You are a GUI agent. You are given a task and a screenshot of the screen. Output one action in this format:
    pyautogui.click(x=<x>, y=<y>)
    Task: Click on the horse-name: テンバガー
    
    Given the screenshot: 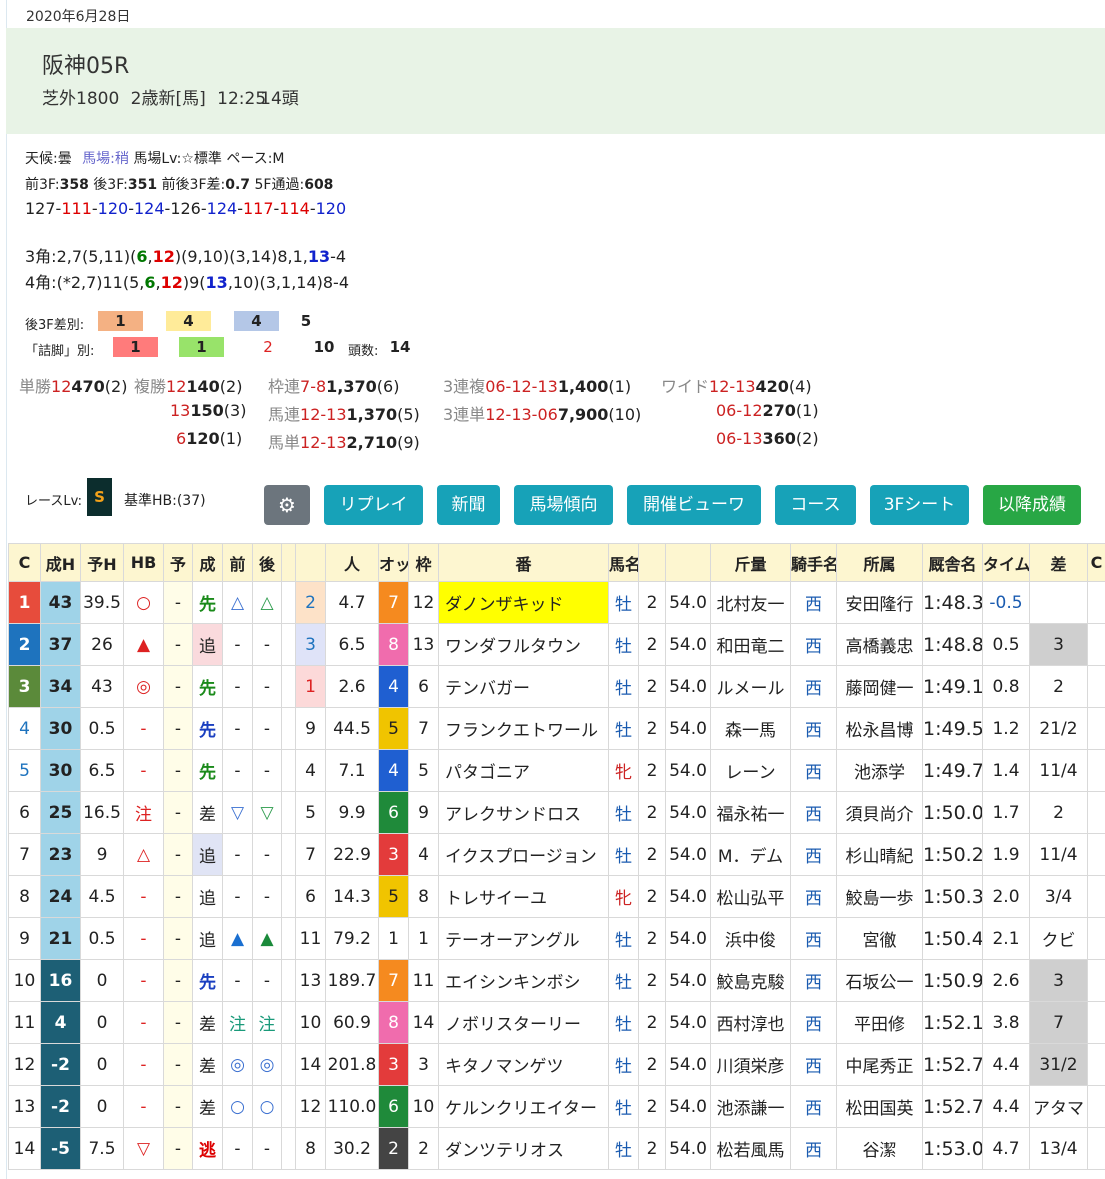 What is the action you would take?
    pyautogui.click(x=523, y=686)
    